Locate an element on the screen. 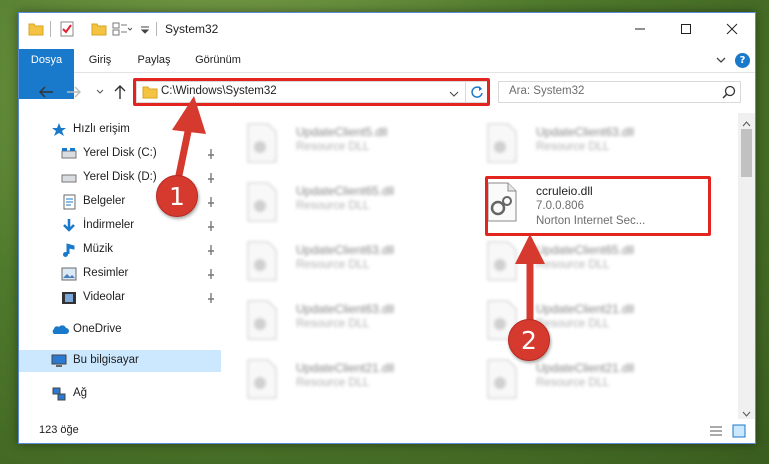 Image resolution: width=769 pixels, height=464 pixels. status-bar: 123 öğe is located at coordinates (387, 431).